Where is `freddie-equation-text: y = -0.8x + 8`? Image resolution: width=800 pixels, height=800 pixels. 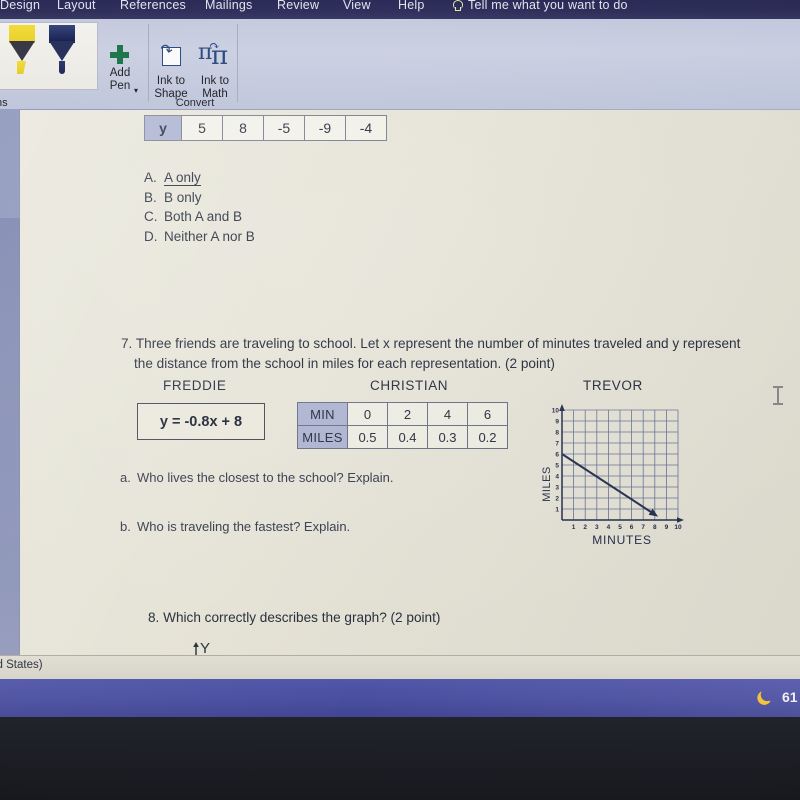 freddie-equation-text: y = -0.8x + 8 is located at coordinates (201, 421).